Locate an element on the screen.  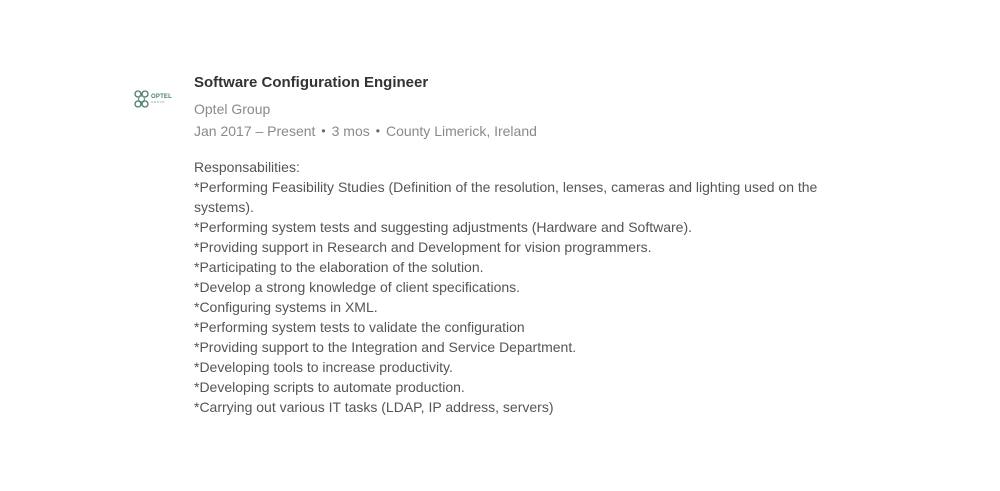
company-name: Optel Group is located at coordinates (524, 109).